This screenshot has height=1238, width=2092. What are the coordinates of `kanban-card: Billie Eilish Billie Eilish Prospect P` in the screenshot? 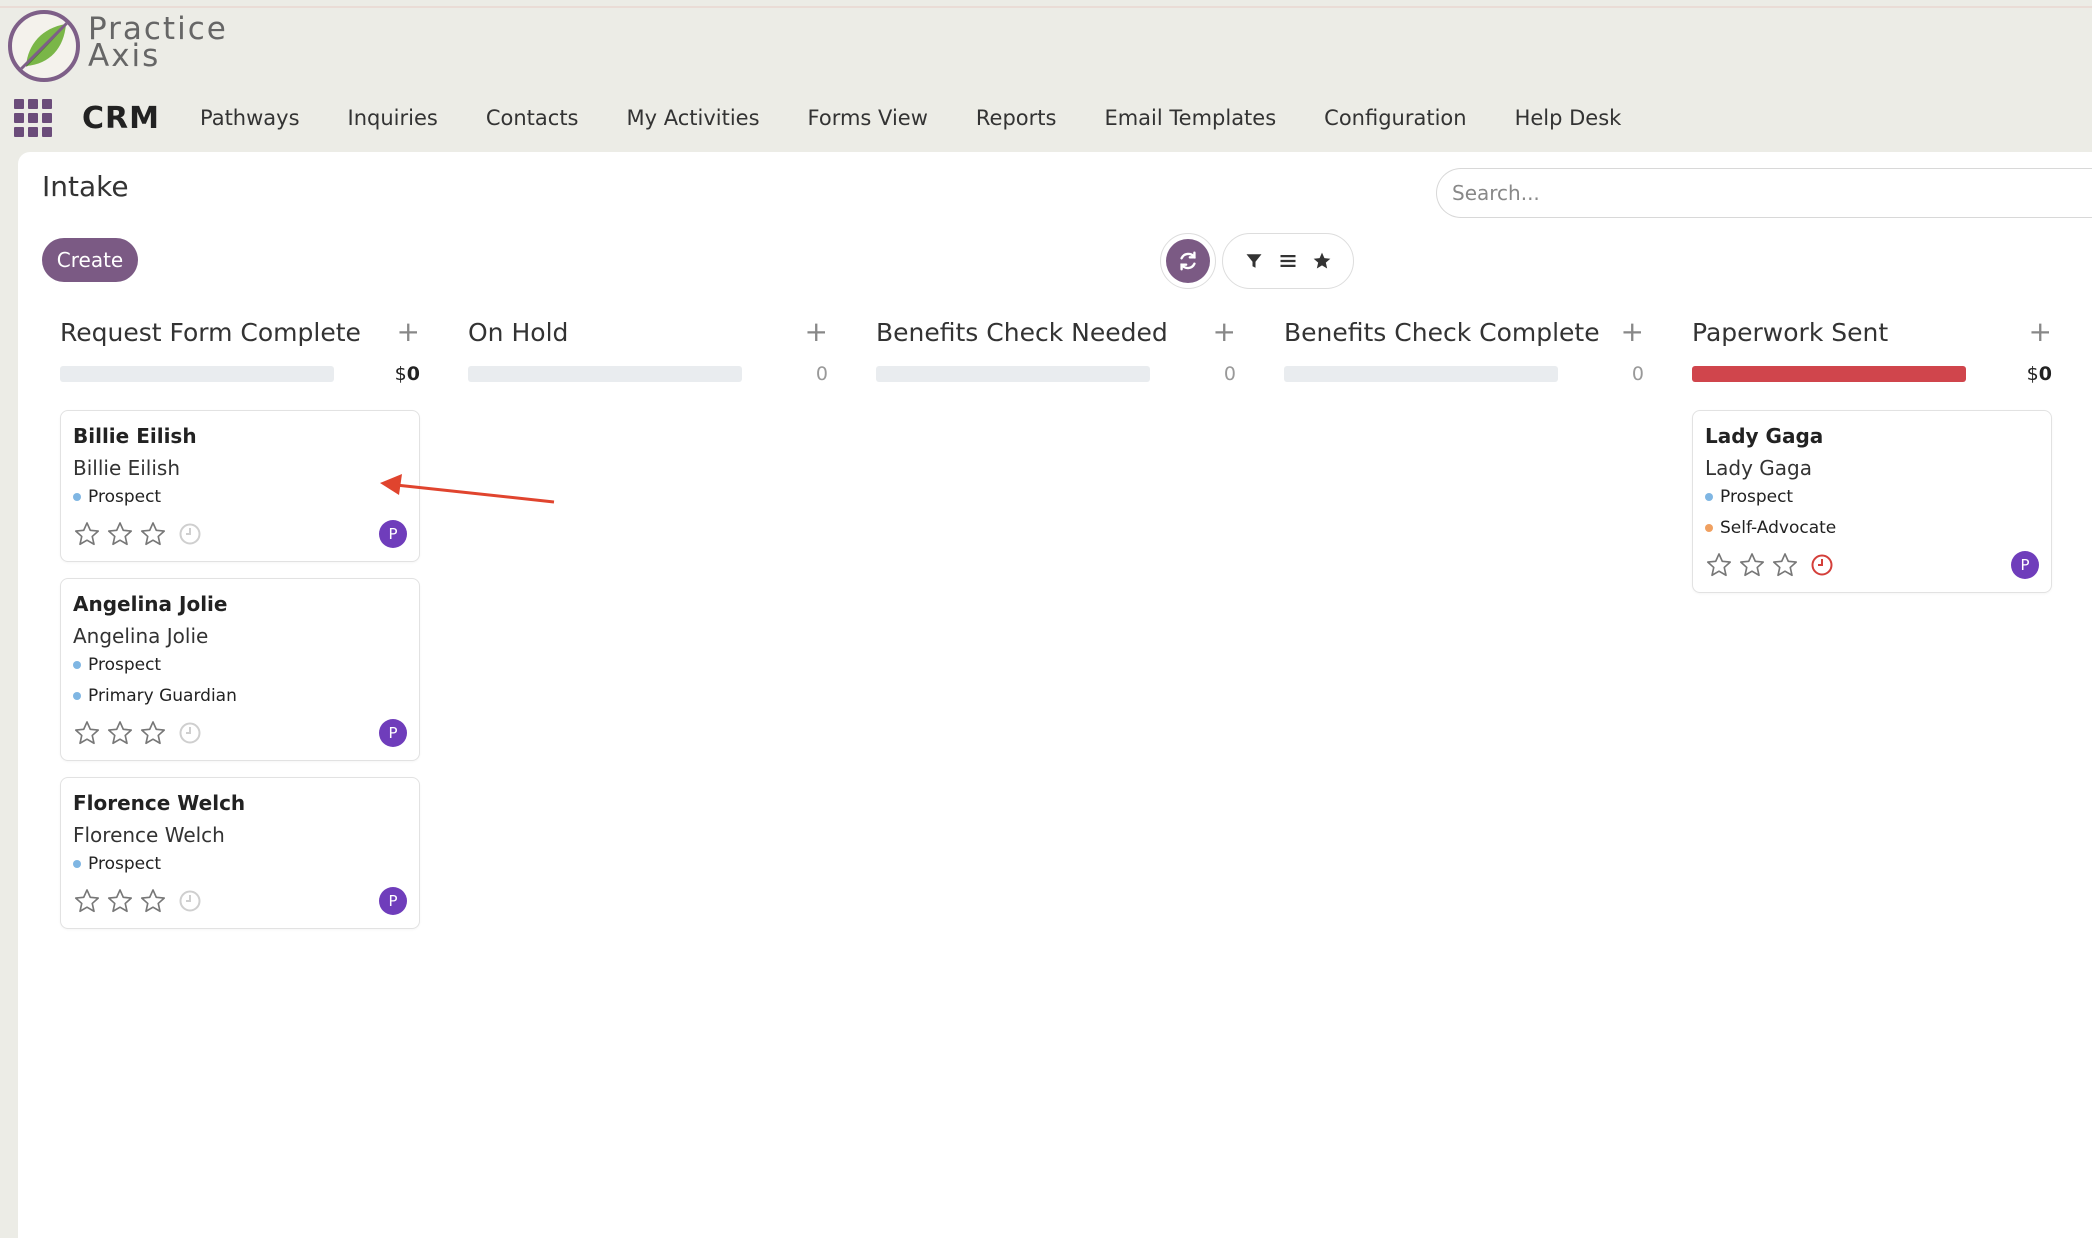 It's located at (240, 486).